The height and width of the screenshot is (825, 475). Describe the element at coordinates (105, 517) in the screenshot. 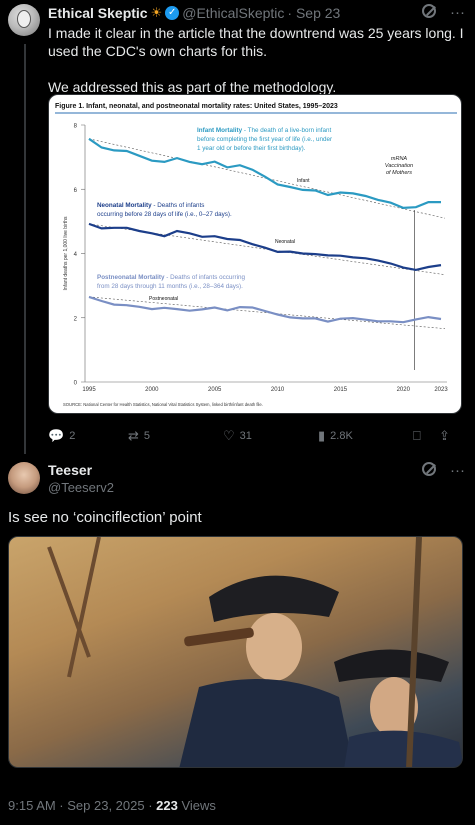

I see `tweet-text: Is see no ‘coinciflection’ point` at that location.